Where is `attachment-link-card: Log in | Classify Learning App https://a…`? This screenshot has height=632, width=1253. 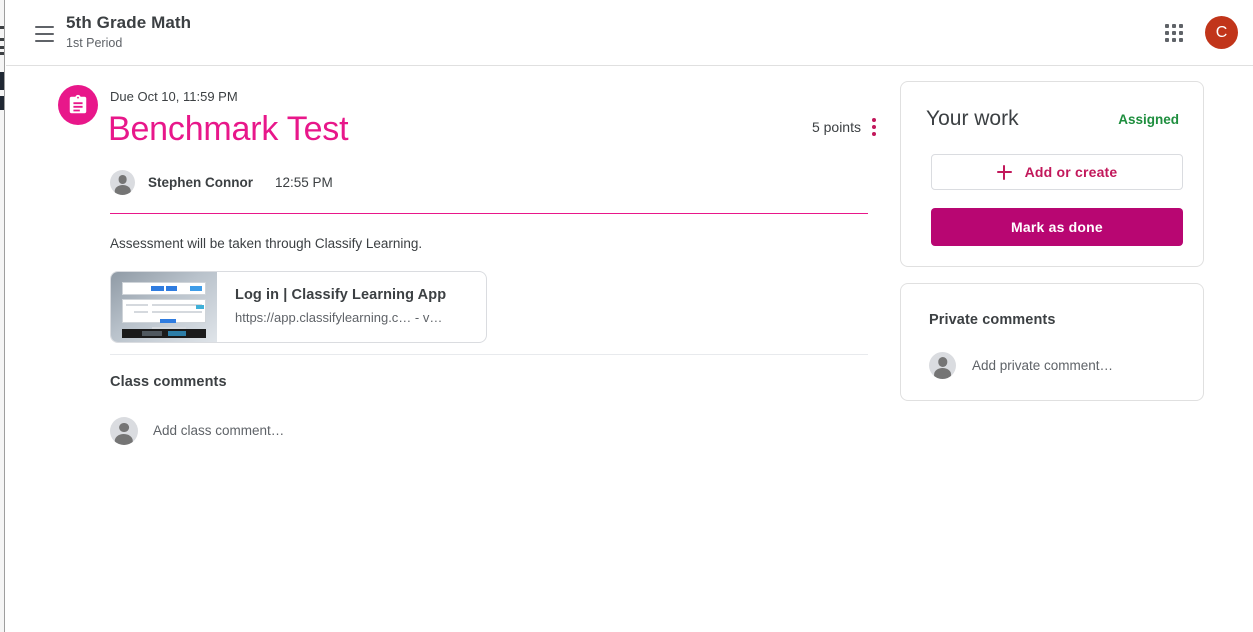 attachment-link-card: Log in | Classify Learning App https://a… is located at coordinates (298, 307).